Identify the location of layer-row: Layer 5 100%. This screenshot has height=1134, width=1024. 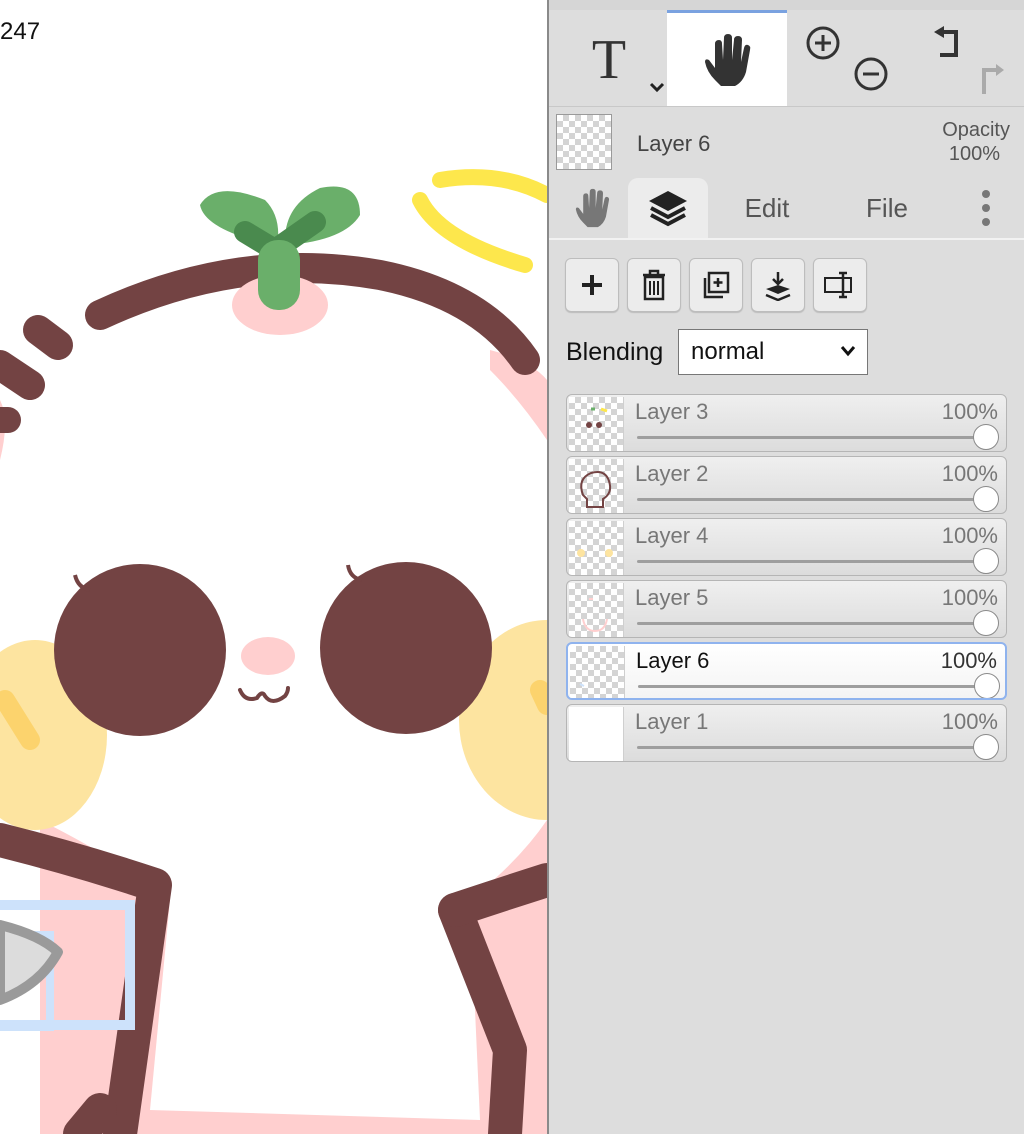
(786, 609).